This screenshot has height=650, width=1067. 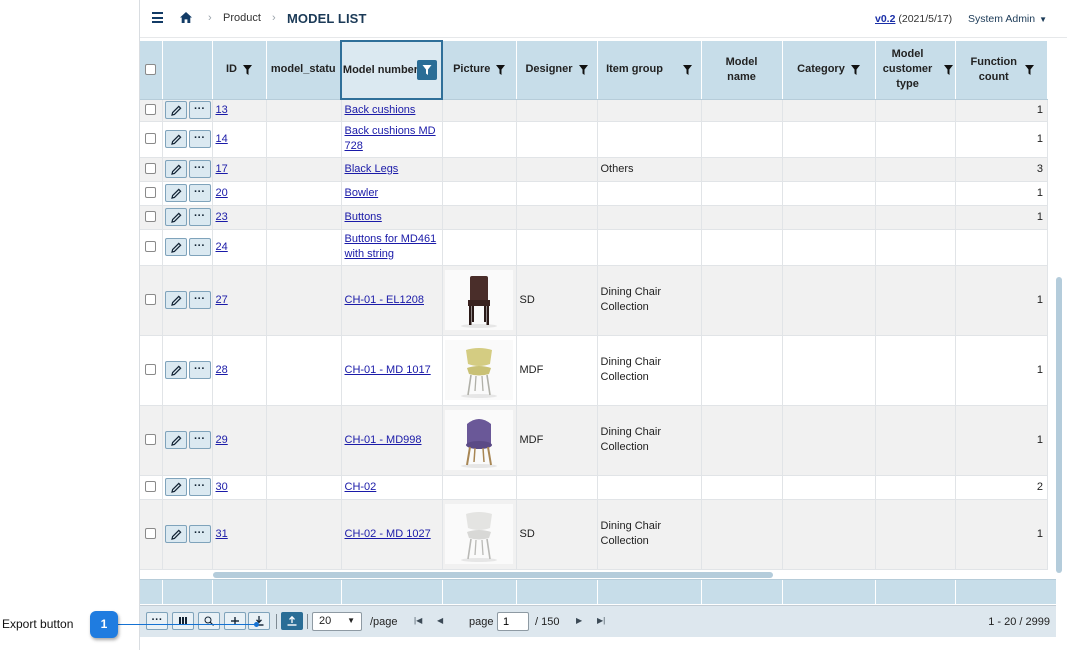 I want to click on import-button, so click(x=292, y=621).